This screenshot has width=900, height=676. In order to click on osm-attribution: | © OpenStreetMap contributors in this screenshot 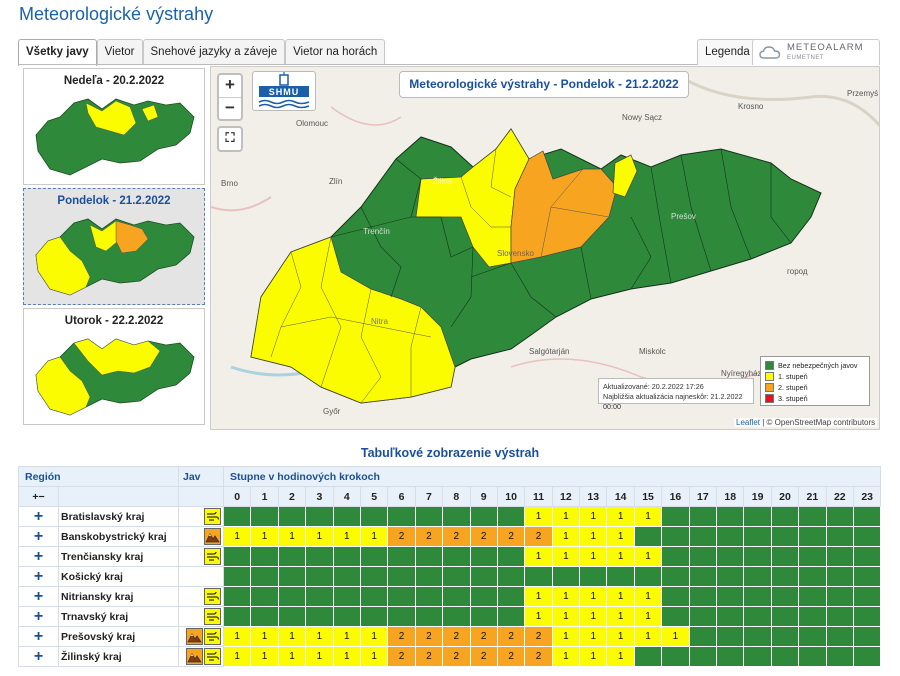, I will do `click(818, 422)`.